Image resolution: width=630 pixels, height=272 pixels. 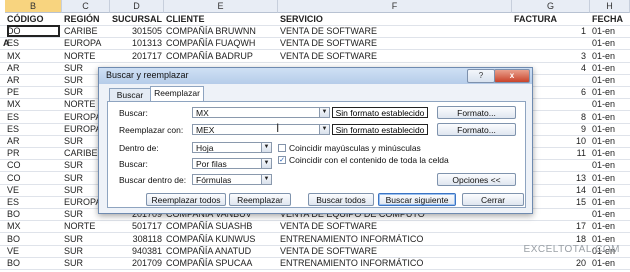 What do you see at coordinates (137, 263) in the screenshot?
I see `table-cell: 201709` at bounding box center [137, 263].